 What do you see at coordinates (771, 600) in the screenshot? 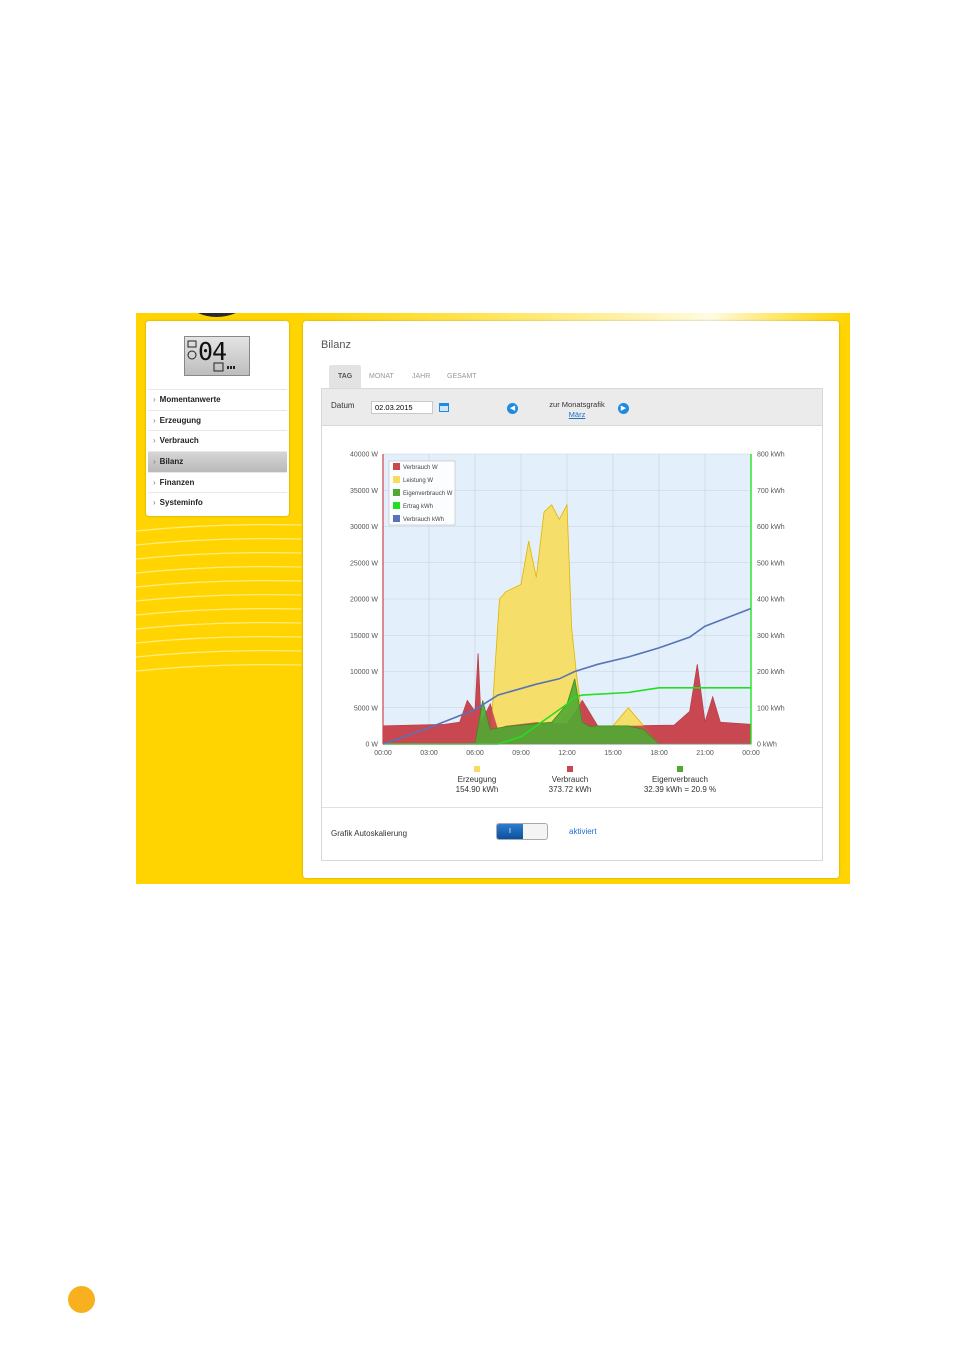
I see `y-right-tick-label: 400 kWh` at bounding box center [771, 600].